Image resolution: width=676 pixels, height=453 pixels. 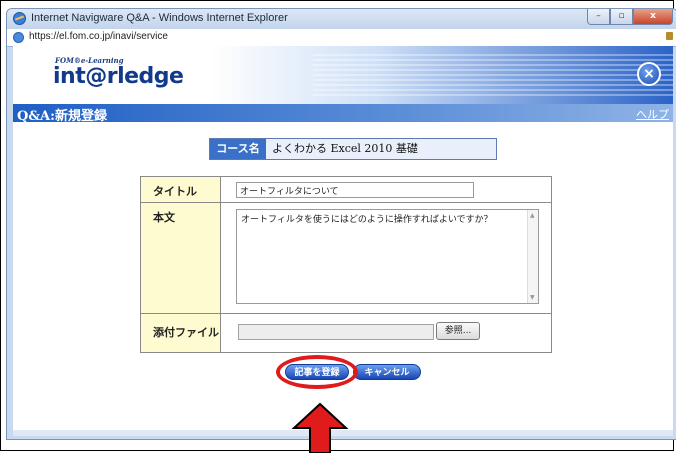 What do you see at coordinates (181, 189) in the screenshot?
I see `title-label: タイトル` at bounding box center [181, 189].